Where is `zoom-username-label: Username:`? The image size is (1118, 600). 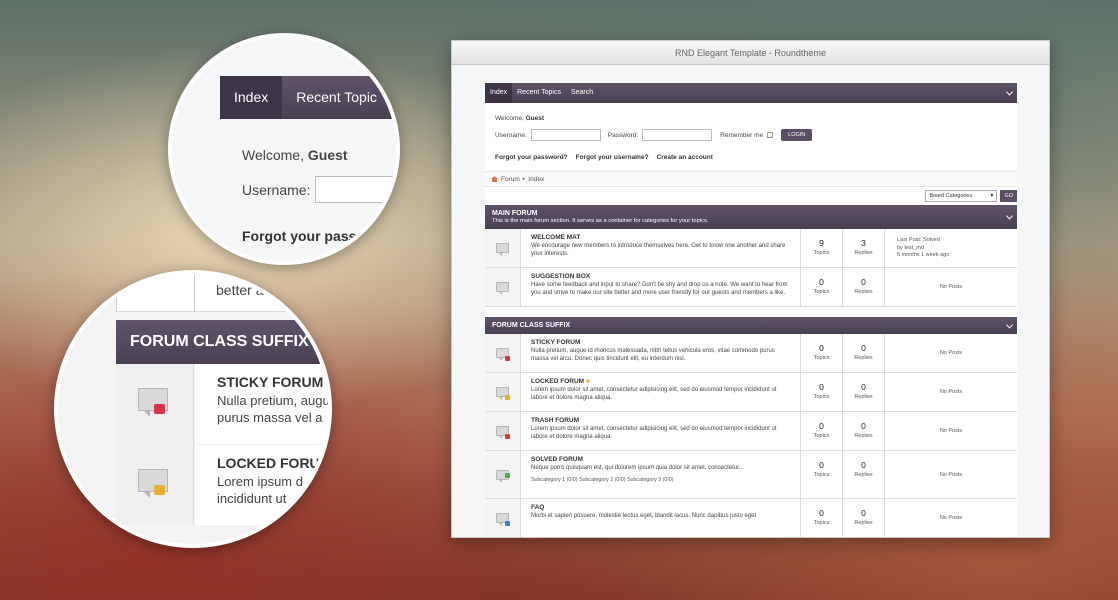 zoom-username-label: Username: is located at coordinates (276, 190).